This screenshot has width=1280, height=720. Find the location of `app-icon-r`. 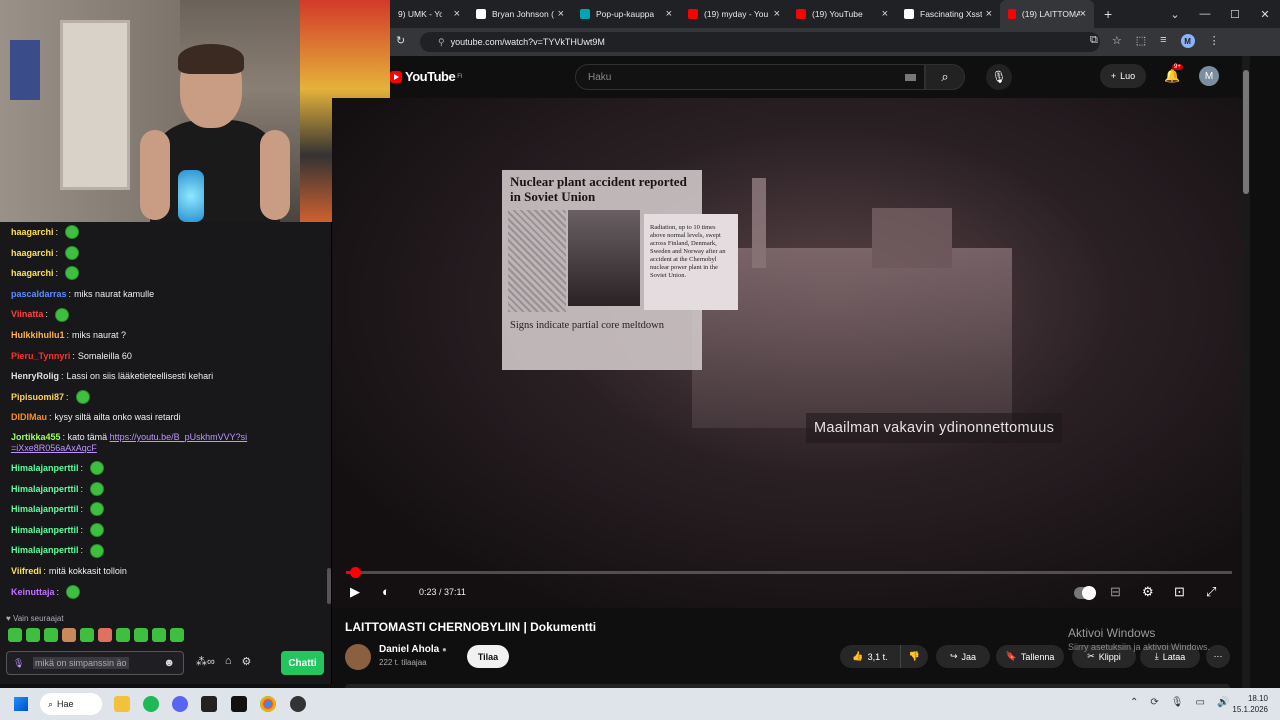

app-icon-r is located at coordinates (209, 704).